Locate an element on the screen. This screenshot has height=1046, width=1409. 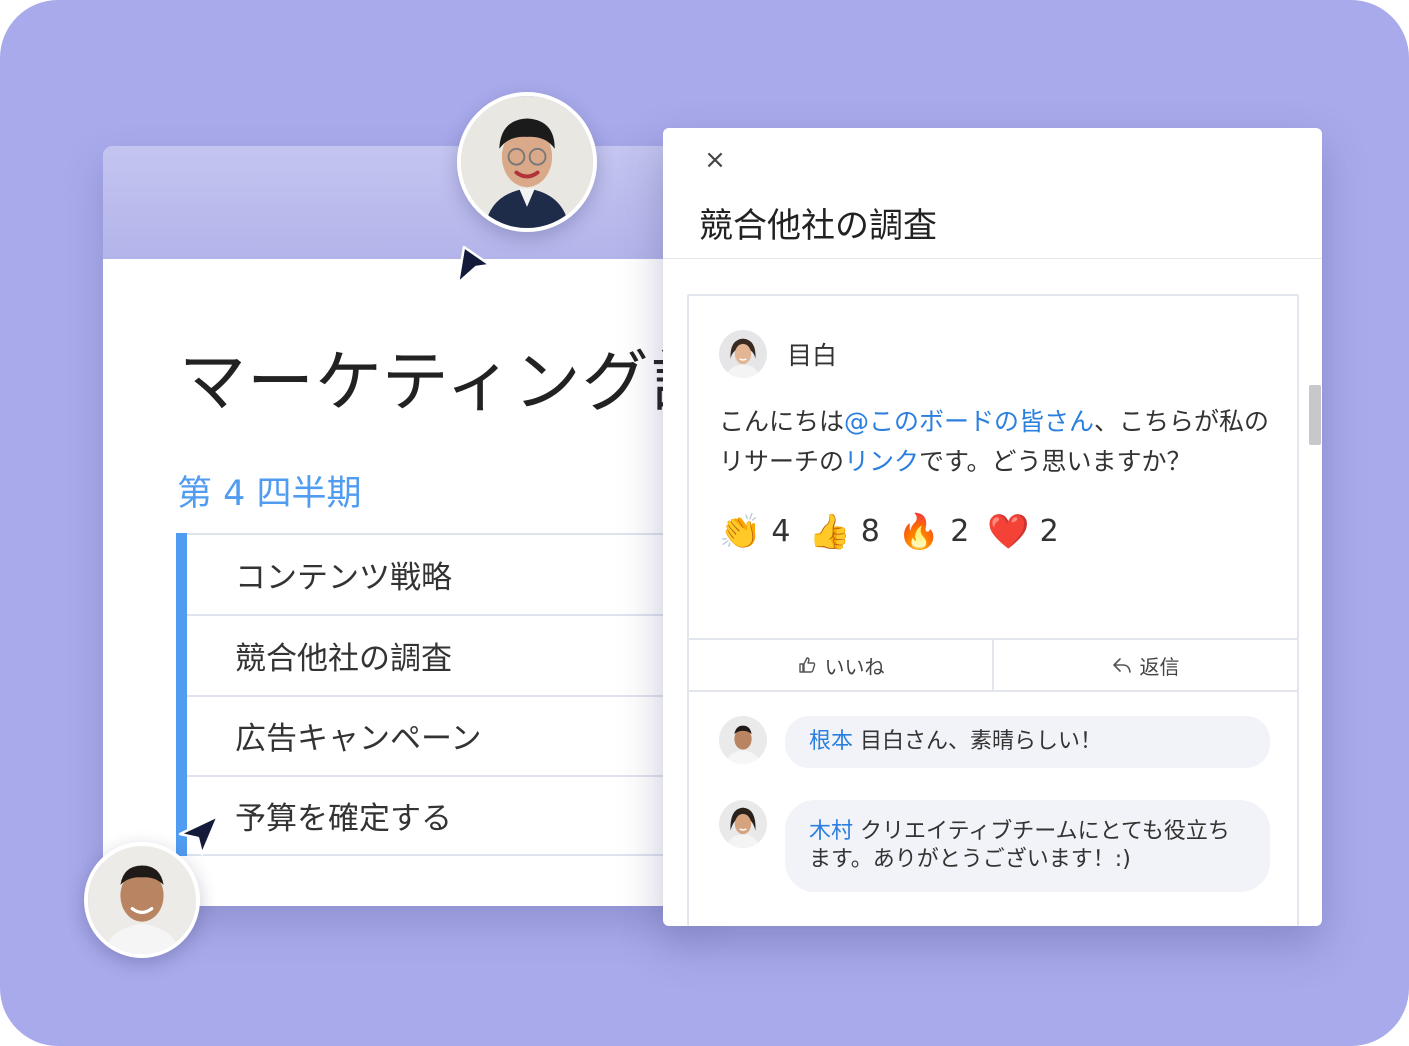
reply-label: 返信 is located at coordinates (1159, 666).